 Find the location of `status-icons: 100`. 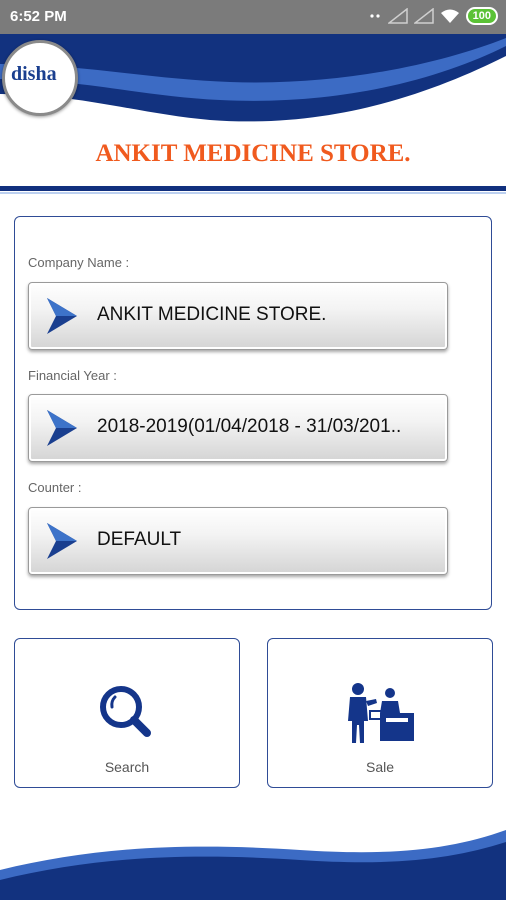

status-icons: 100 is located at coordinates (433, 16).